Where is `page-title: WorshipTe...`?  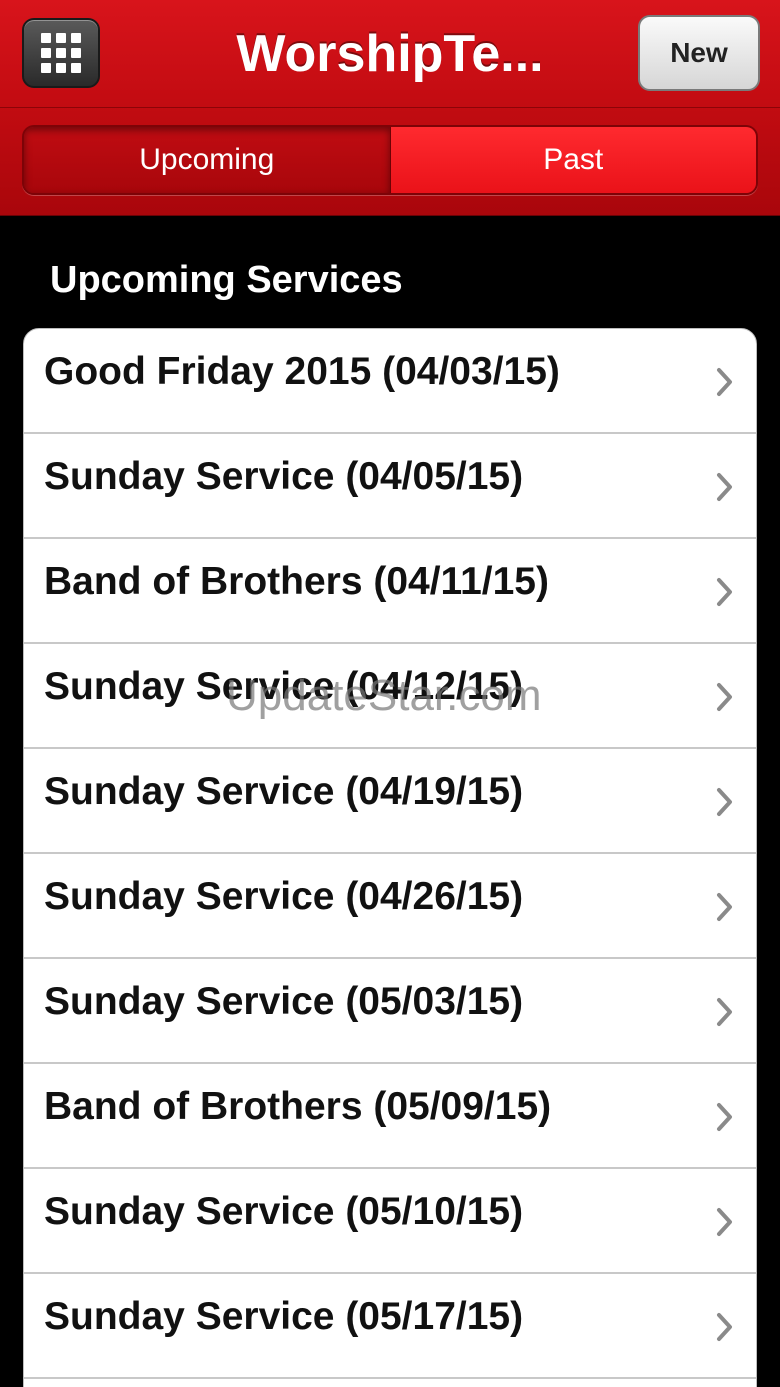
page-title: WorshipTe... is located at coordinates (390, 54).